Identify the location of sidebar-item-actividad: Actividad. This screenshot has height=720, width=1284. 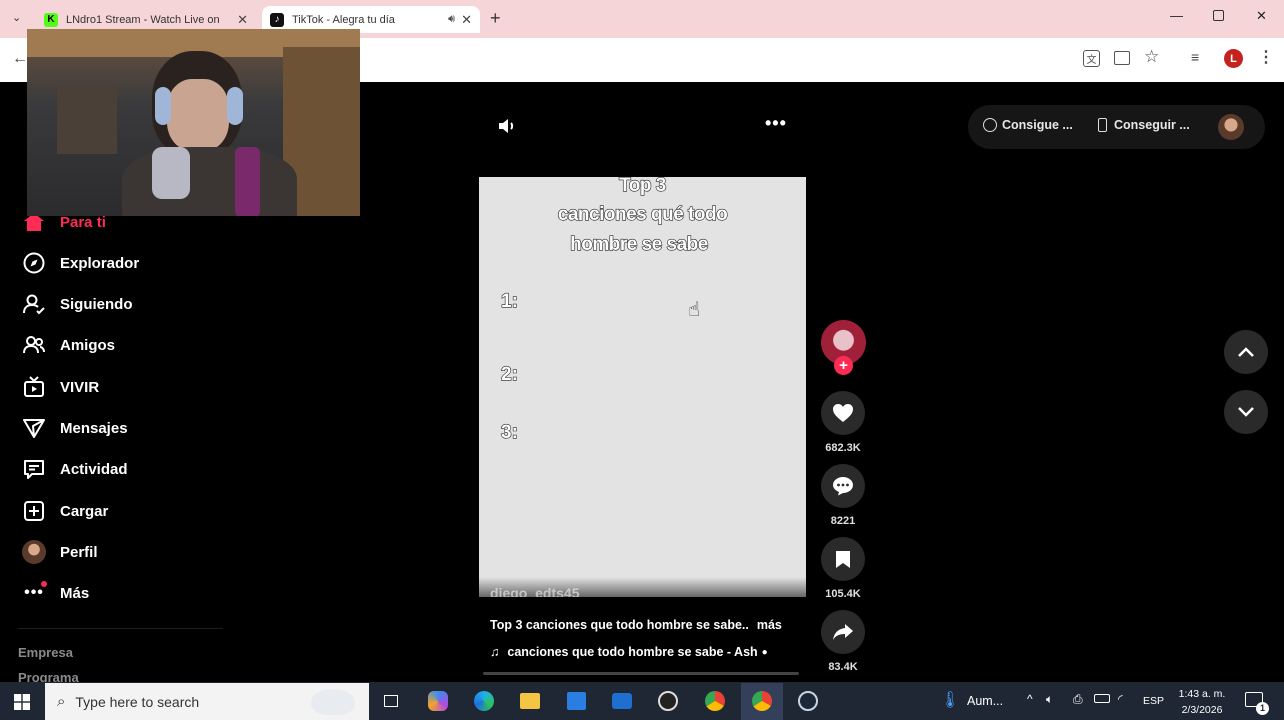
(75, 469).